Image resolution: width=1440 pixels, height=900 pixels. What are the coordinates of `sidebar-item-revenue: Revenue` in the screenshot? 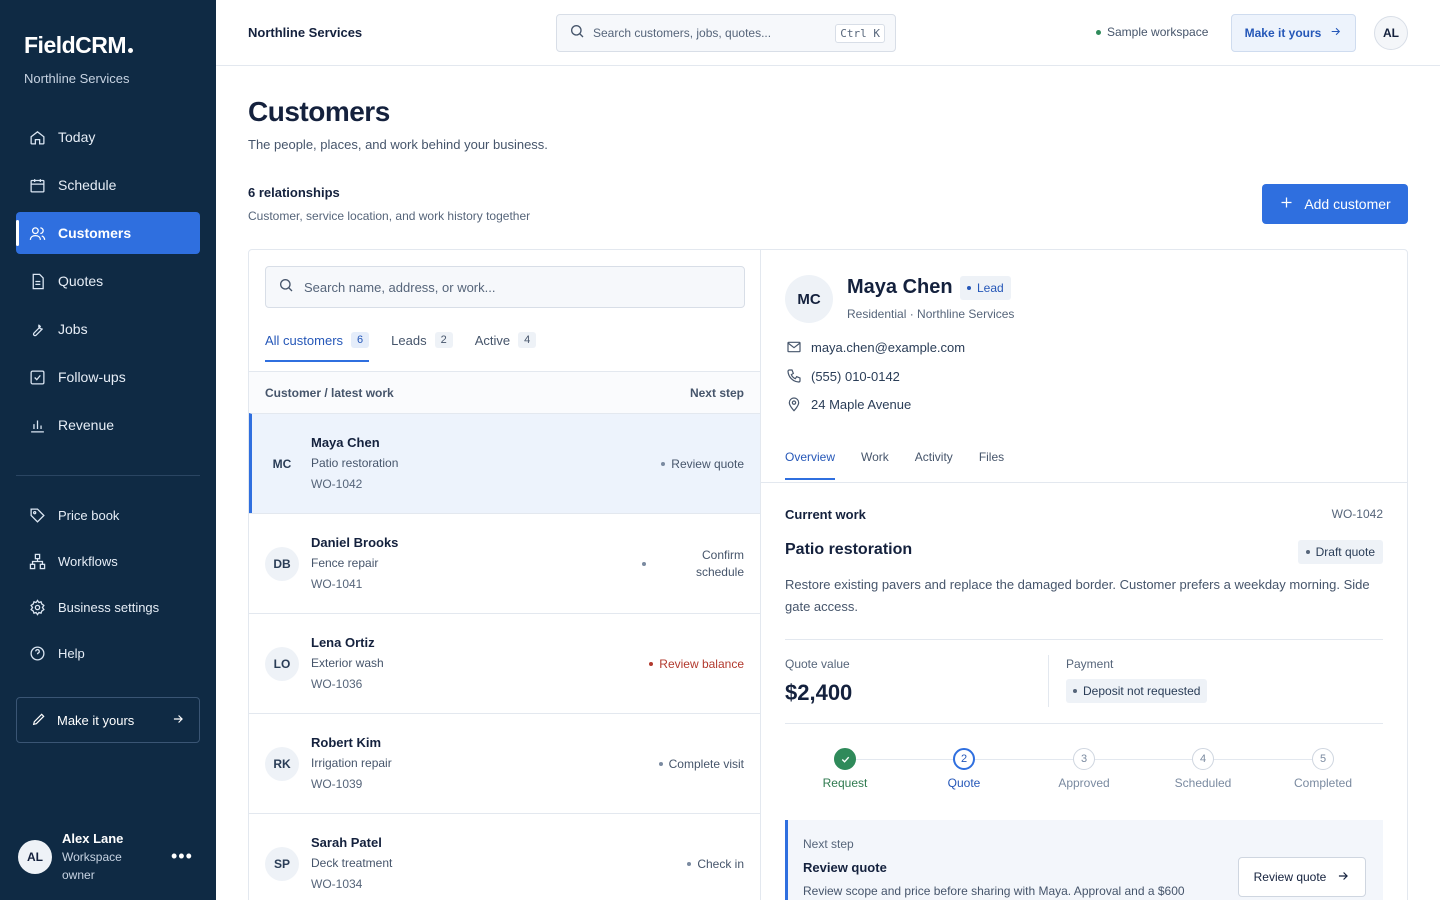 It's located at (108, 425).